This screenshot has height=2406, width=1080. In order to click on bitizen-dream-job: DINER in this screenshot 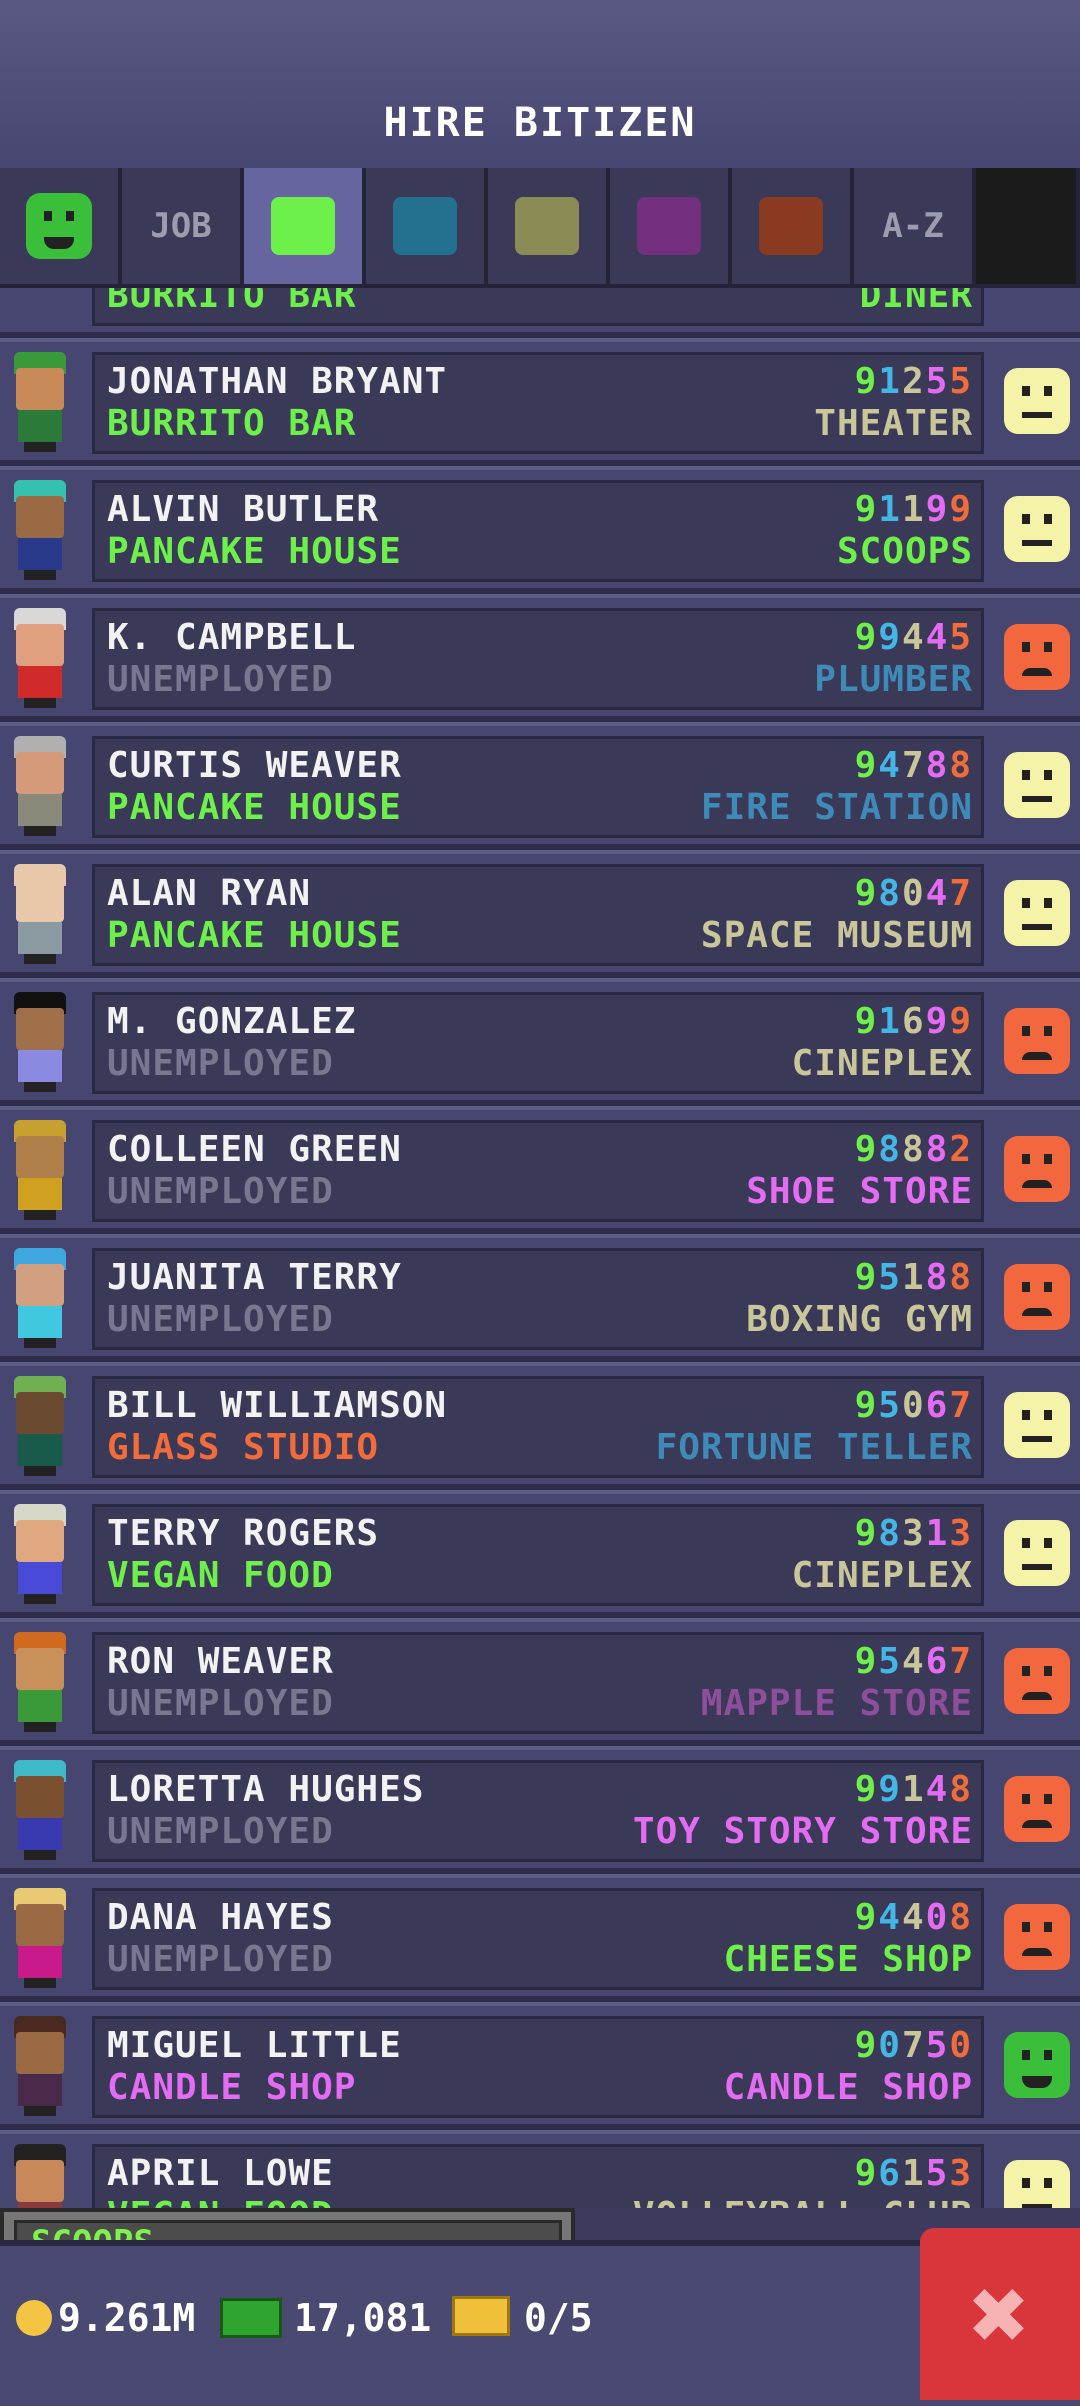, I will do `click(916, 302)`.